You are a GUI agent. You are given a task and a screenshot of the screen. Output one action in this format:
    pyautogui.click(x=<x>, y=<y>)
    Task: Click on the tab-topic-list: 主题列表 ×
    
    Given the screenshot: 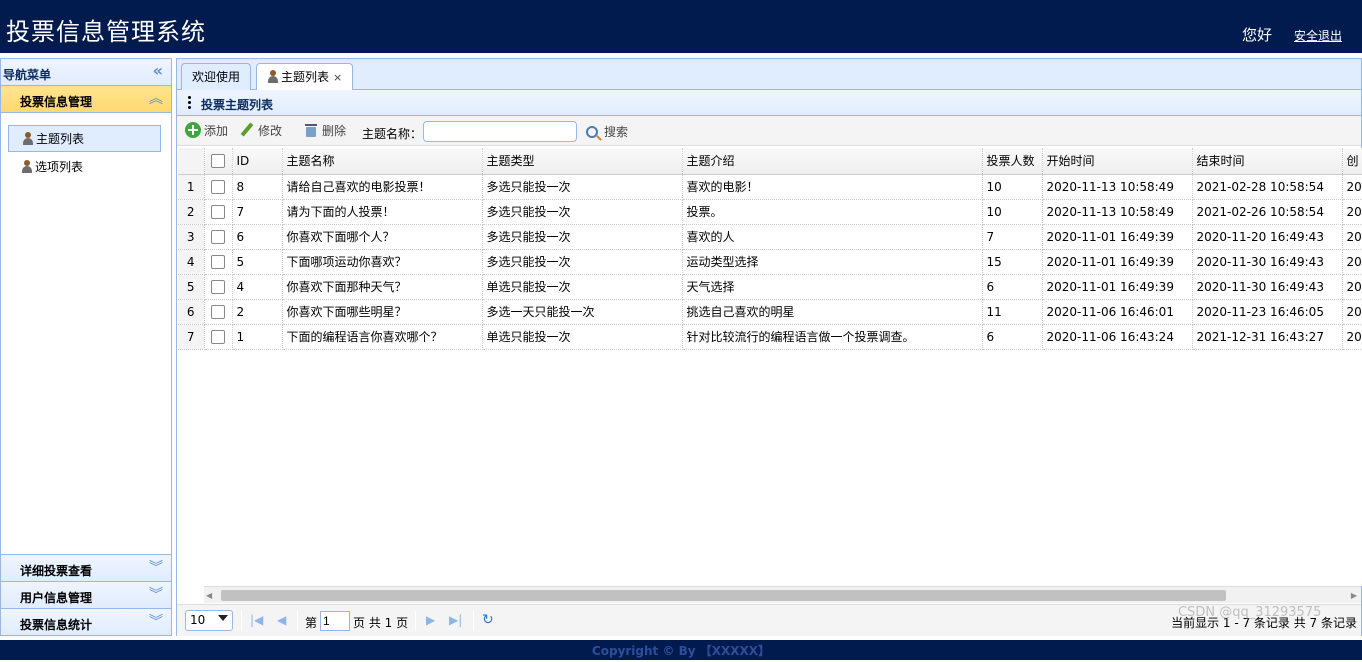 What is the action you would take?
    pyautogui.click(x=305, y=77)
    